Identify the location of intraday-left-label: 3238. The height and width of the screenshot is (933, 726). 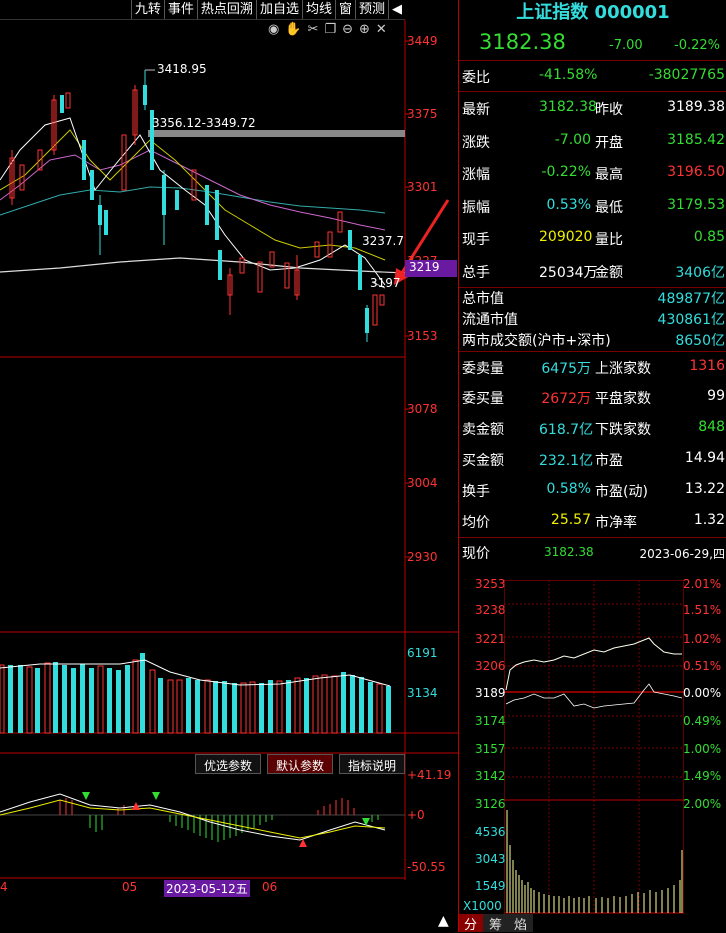
(490, 610).